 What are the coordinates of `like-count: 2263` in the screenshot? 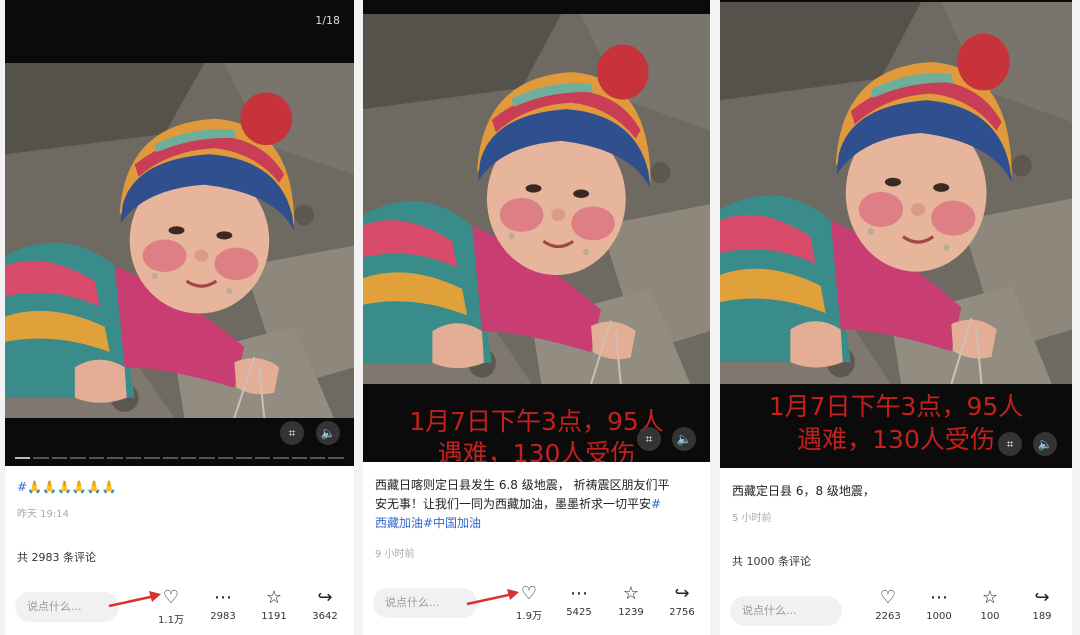 It's located at (888, 616).